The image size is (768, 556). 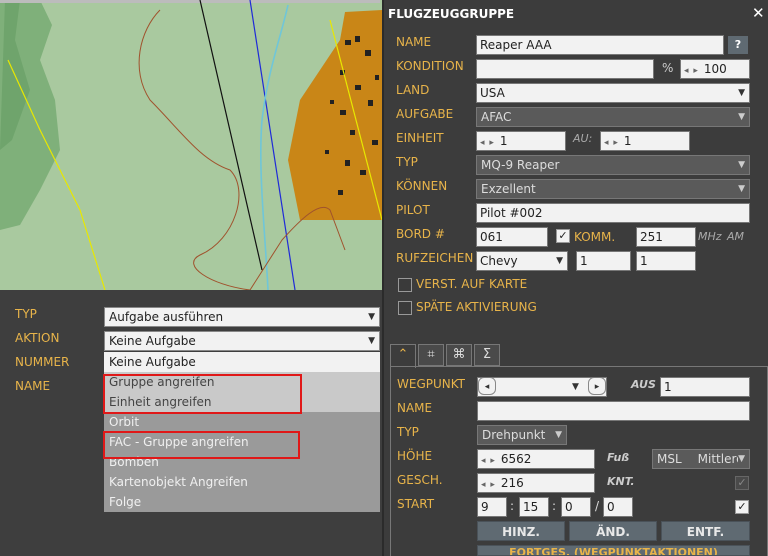 I want to click on aufgabe-label: AUFGABE, so click(x=425, y=114).